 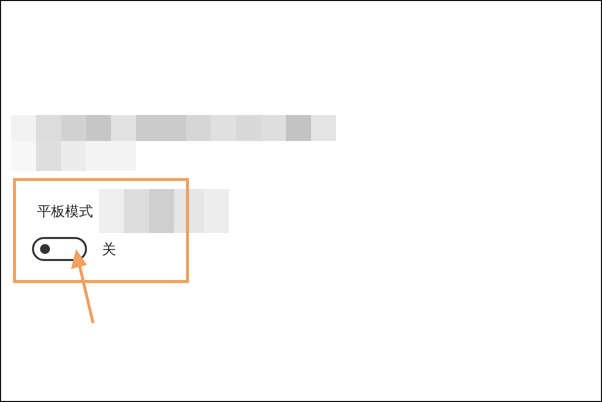 I want to click on toggle-switch, so click(x=59, y=249).